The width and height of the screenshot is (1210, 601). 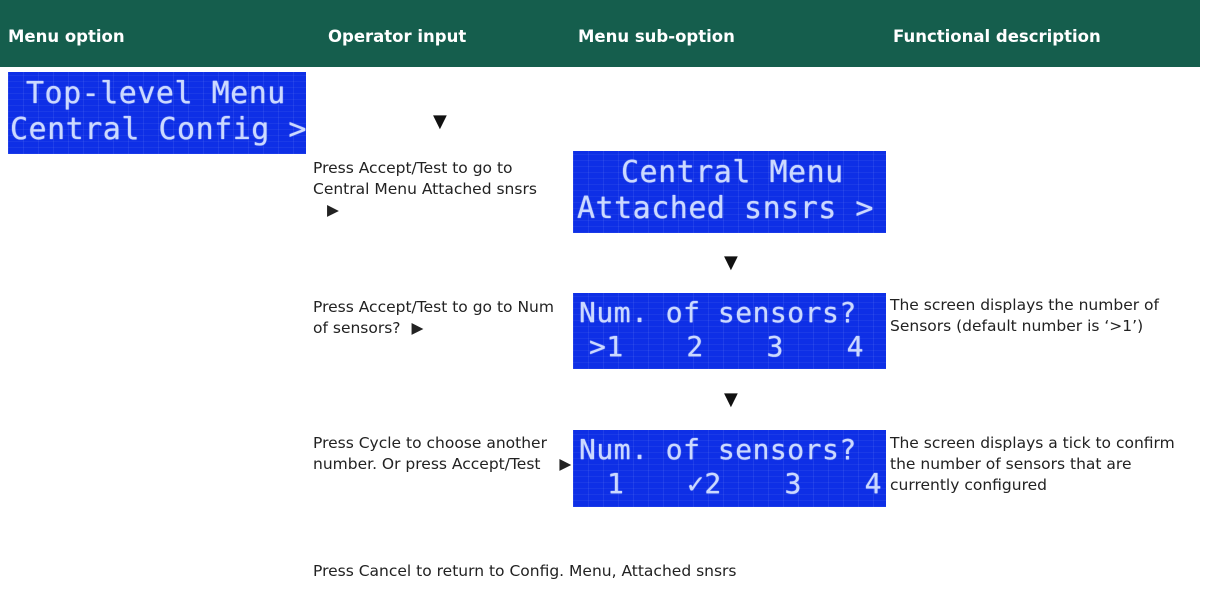 What do you see at coordinates (744, 483) in the screenshot?
I see `lcd-line-2: 1 ✓2 3 4` at bounding box center [744, 483].